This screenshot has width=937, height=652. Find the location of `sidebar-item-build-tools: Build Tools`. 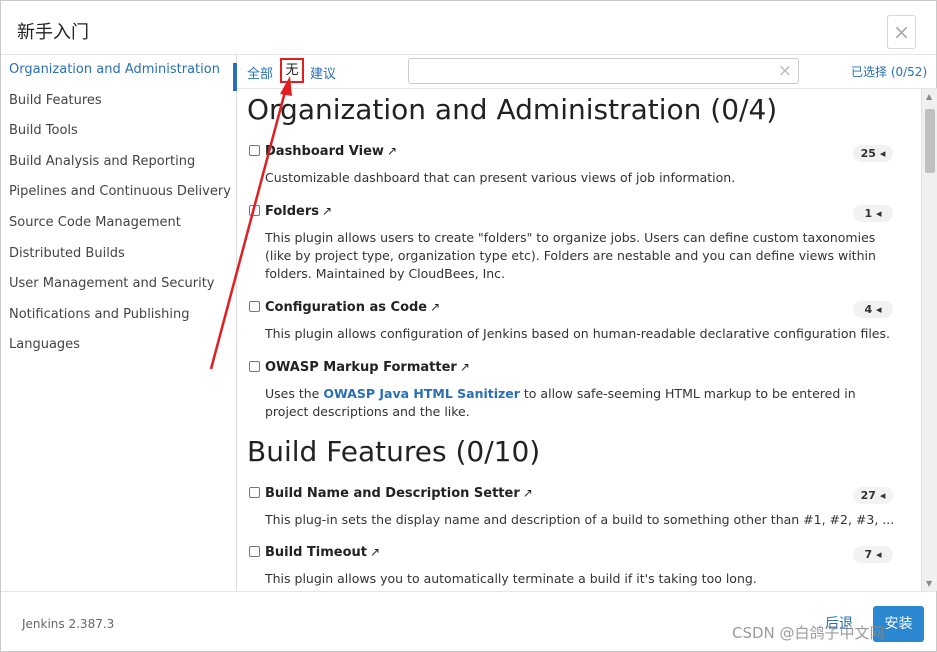

sidebar-item-build-tools: Build Tools is located at coordinates (118, 131).